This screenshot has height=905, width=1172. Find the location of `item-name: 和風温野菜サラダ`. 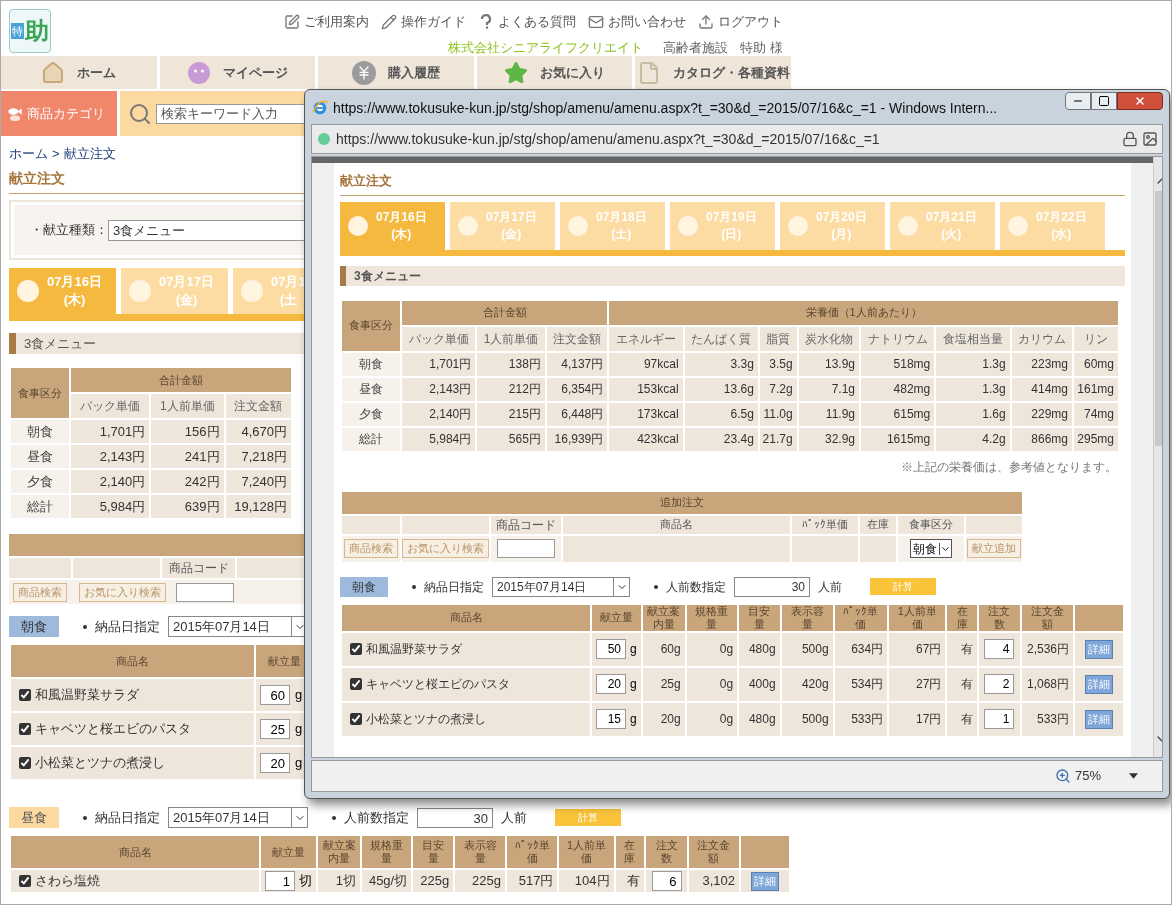

item-name: 和風温野菜サラダ is located at coordinates (466, 649).